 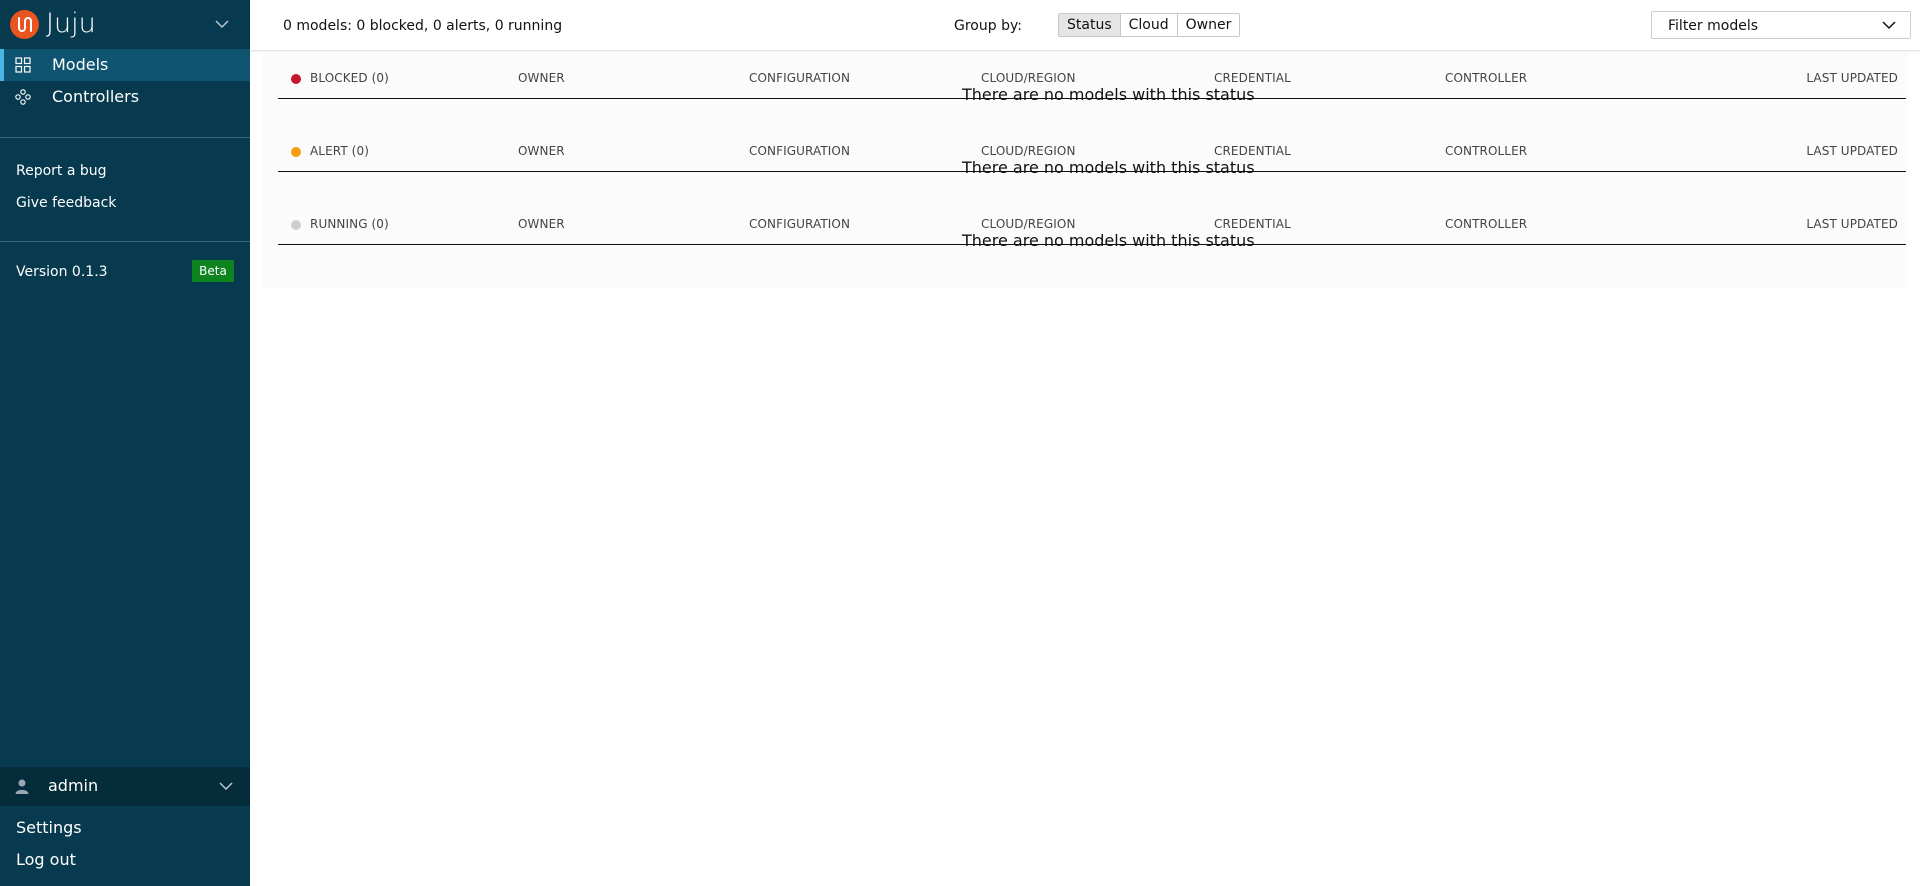 I want to click on controllers-icon, so click(x=23, y=97).